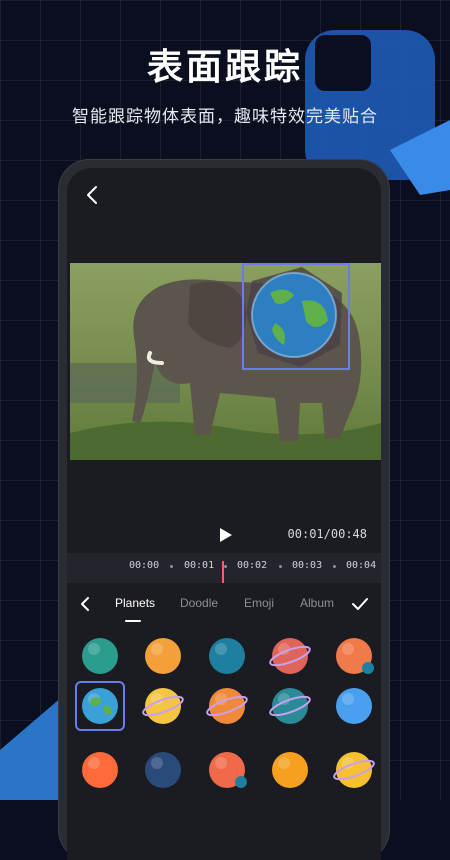 This screenshot has height=860, width=450. I want to click on subheadline: 智能跟踪物体表面，趣味特效完美贴合, so click(225, 117).